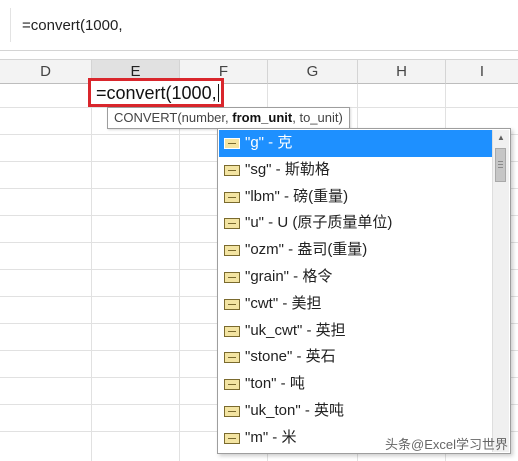 The height and width of the screenshot is (461, 518). I want to click on function-argument-tooltip: CONVERT(number, from_unit, to_unit), so click(228, 118).